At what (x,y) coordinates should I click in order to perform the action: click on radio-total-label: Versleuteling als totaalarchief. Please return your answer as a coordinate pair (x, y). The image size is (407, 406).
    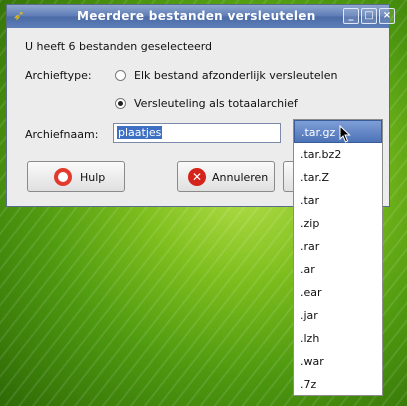
    Looking at the image, I should click on (216, 103).